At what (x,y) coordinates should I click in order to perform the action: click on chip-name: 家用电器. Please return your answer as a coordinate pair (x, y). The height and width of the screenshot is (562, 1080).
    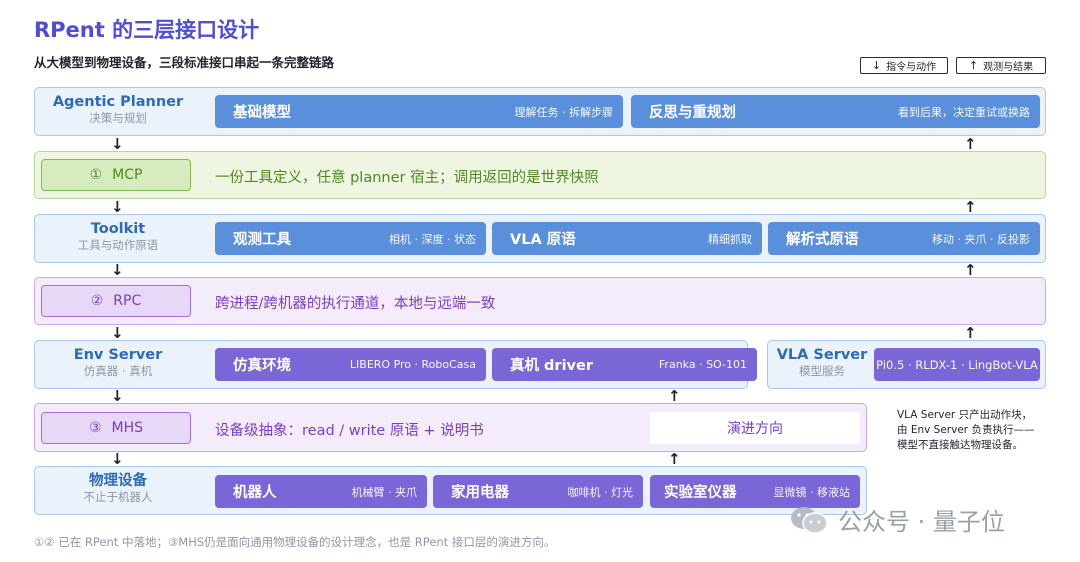
    Looking at the image, I should click on (480, 493).